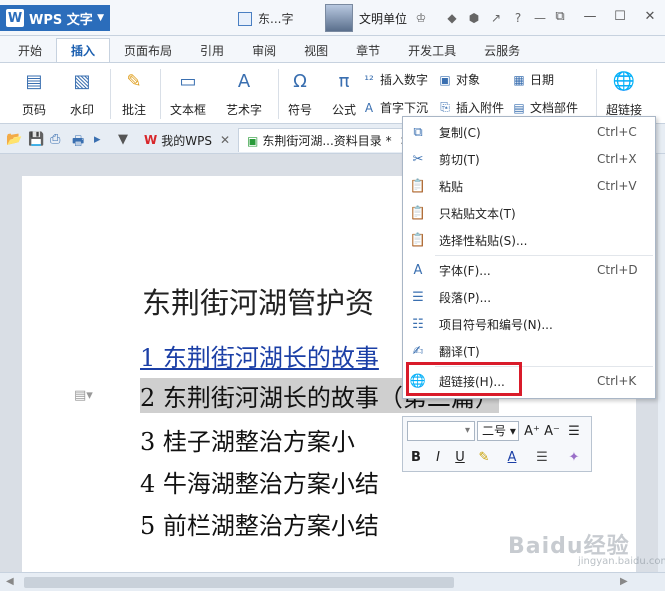 The width and height of the screenshot is (665, 591). What do you see at coordinates (36, 139) in the screenshot?
I see `save-icon: 💾` at bounding box center [36, 139].